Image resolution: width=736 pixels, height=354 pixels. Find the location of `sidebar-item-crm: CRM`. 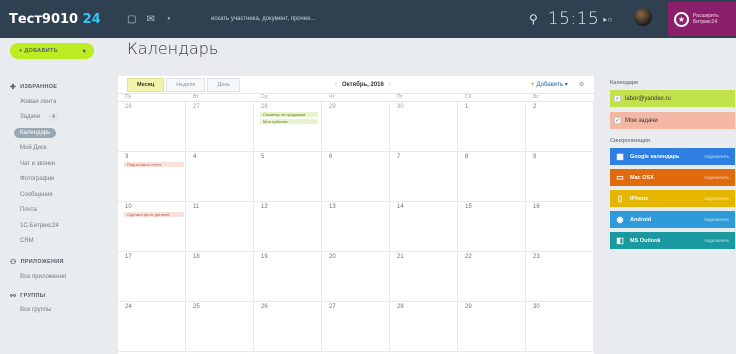

sidebar-item-crm: CRM is located at coordinates (56, 242).